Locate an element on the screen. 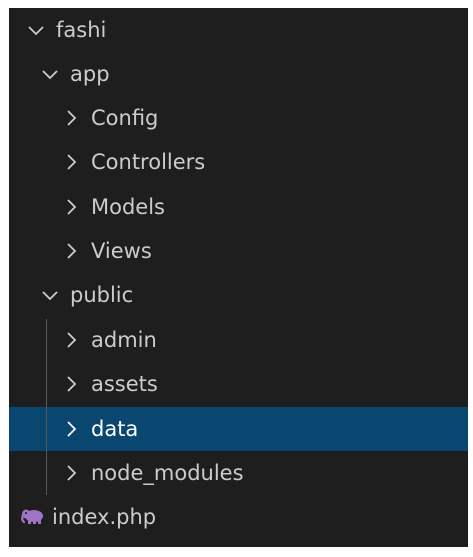  php-elephant-icon is located at coordinates (33, 517).